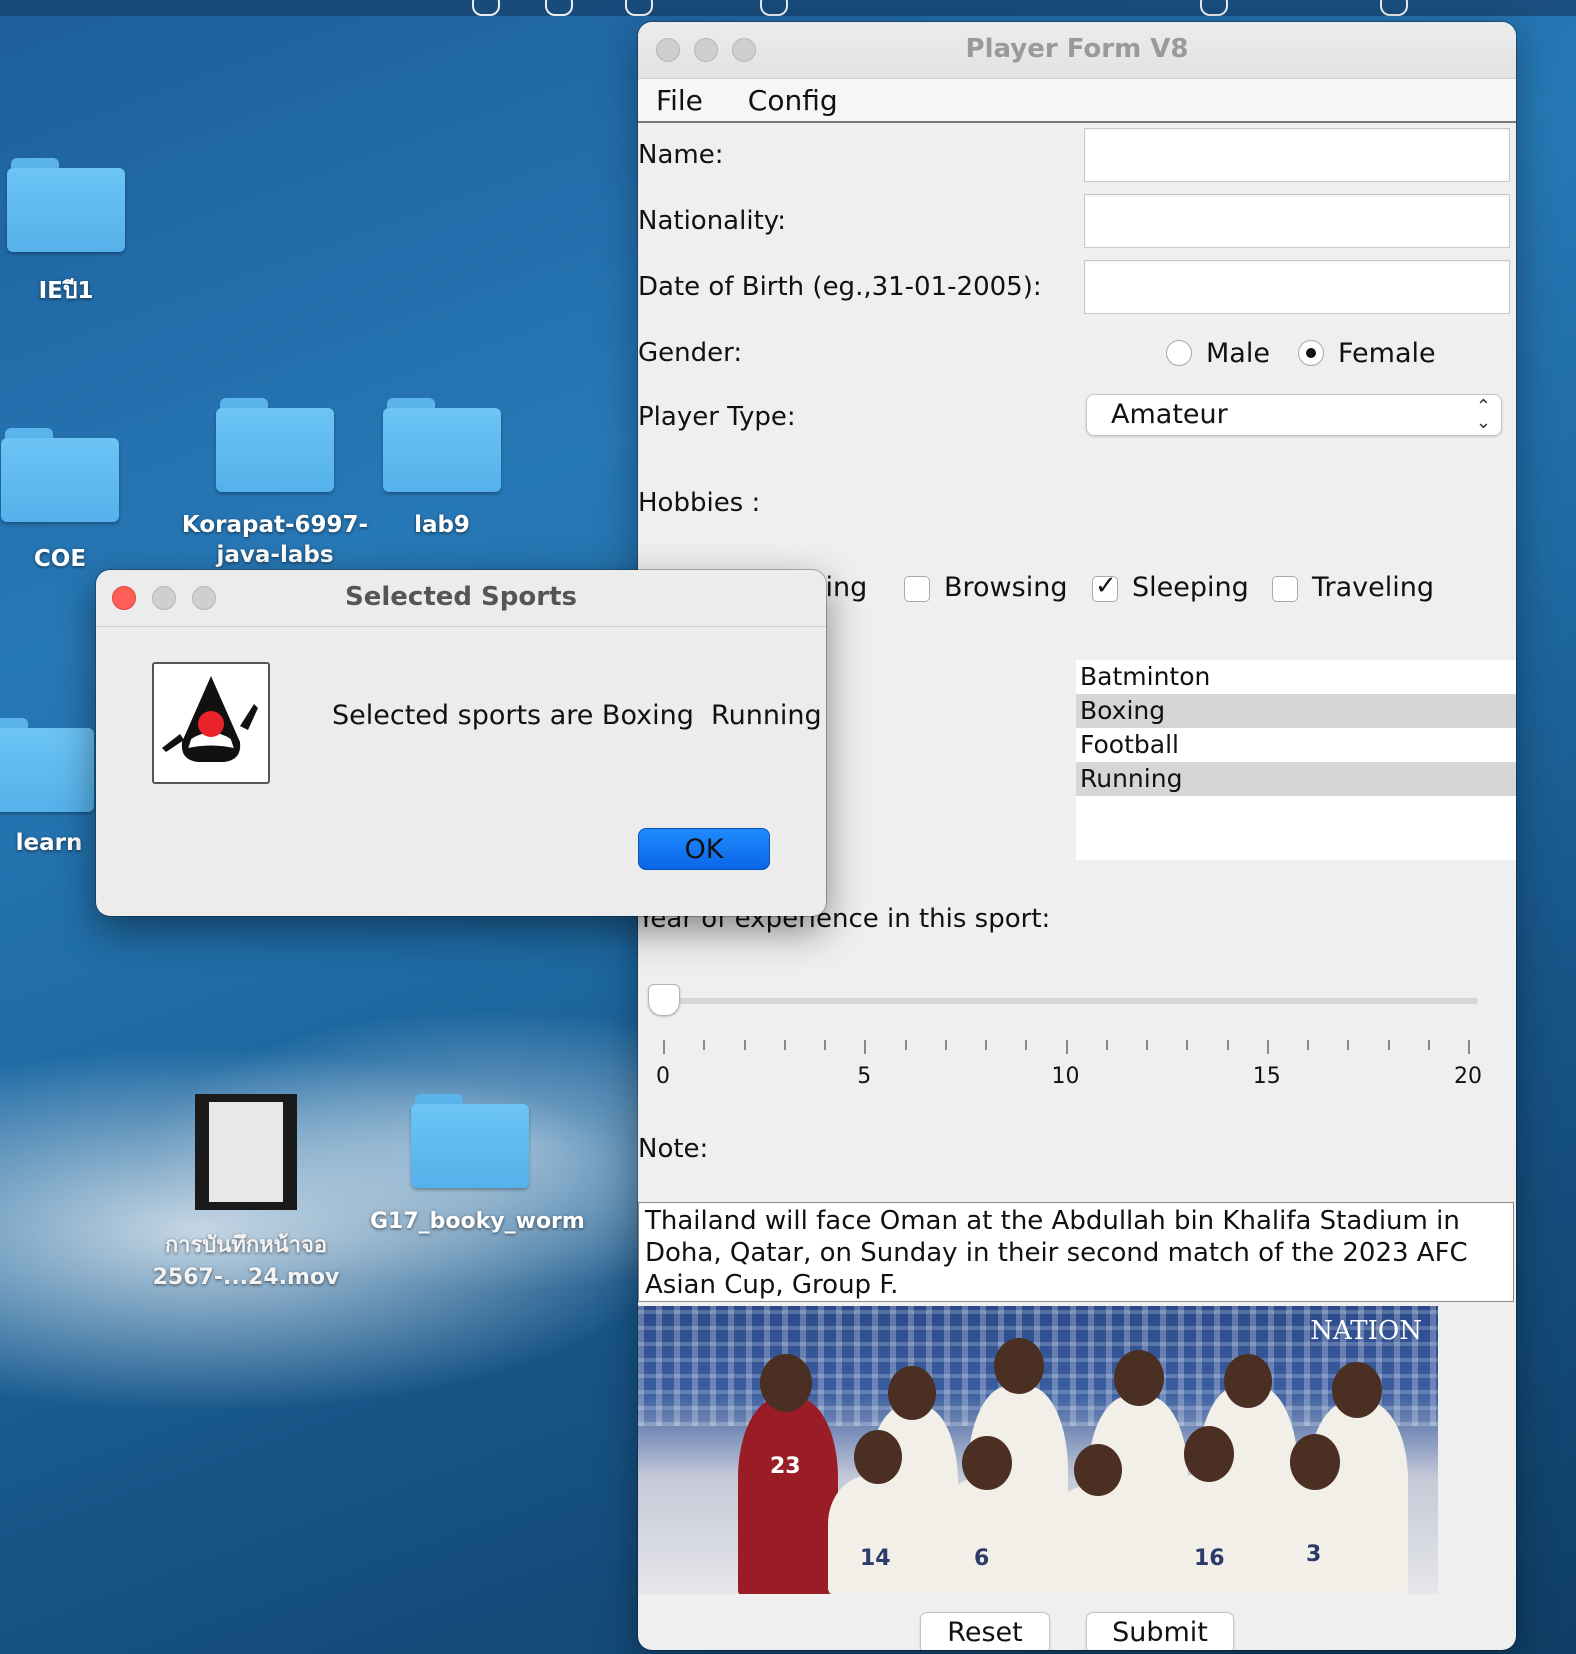 This screenshot has height=1654, width=1576. Describe the element at coordinates (477, 1221) in the screenshot. I see `desktop-item-label: G17_booky_worm` at that location.